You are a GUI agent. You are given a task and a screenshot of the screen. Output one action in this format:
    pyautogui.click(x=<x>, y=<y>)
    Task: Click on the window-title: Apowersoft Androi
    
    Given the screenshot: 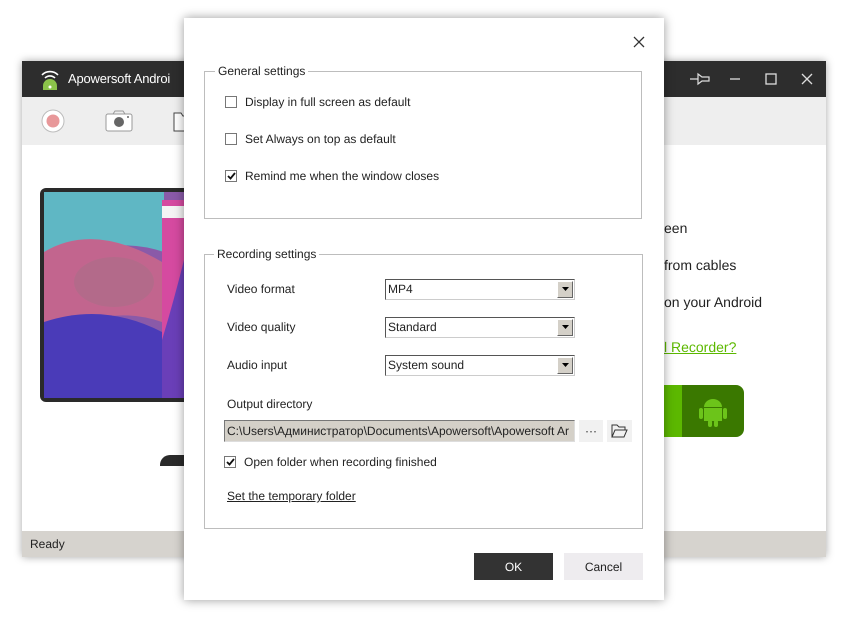 What is the action you would take?
    pyautogui.click(x=119, y=79)
    